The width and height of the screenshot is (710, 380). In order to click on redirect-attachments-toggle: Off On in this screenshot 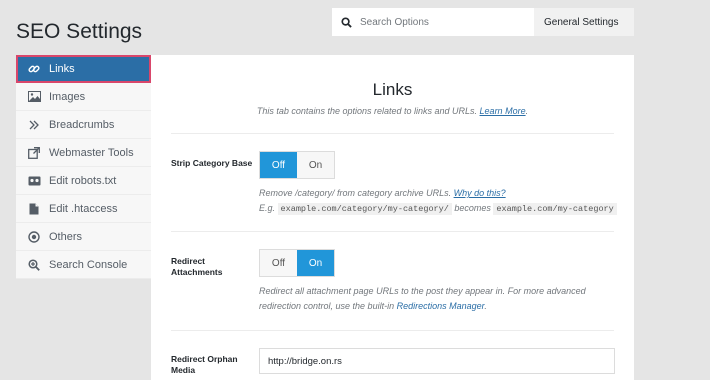, I will do `click(297, 263)`.